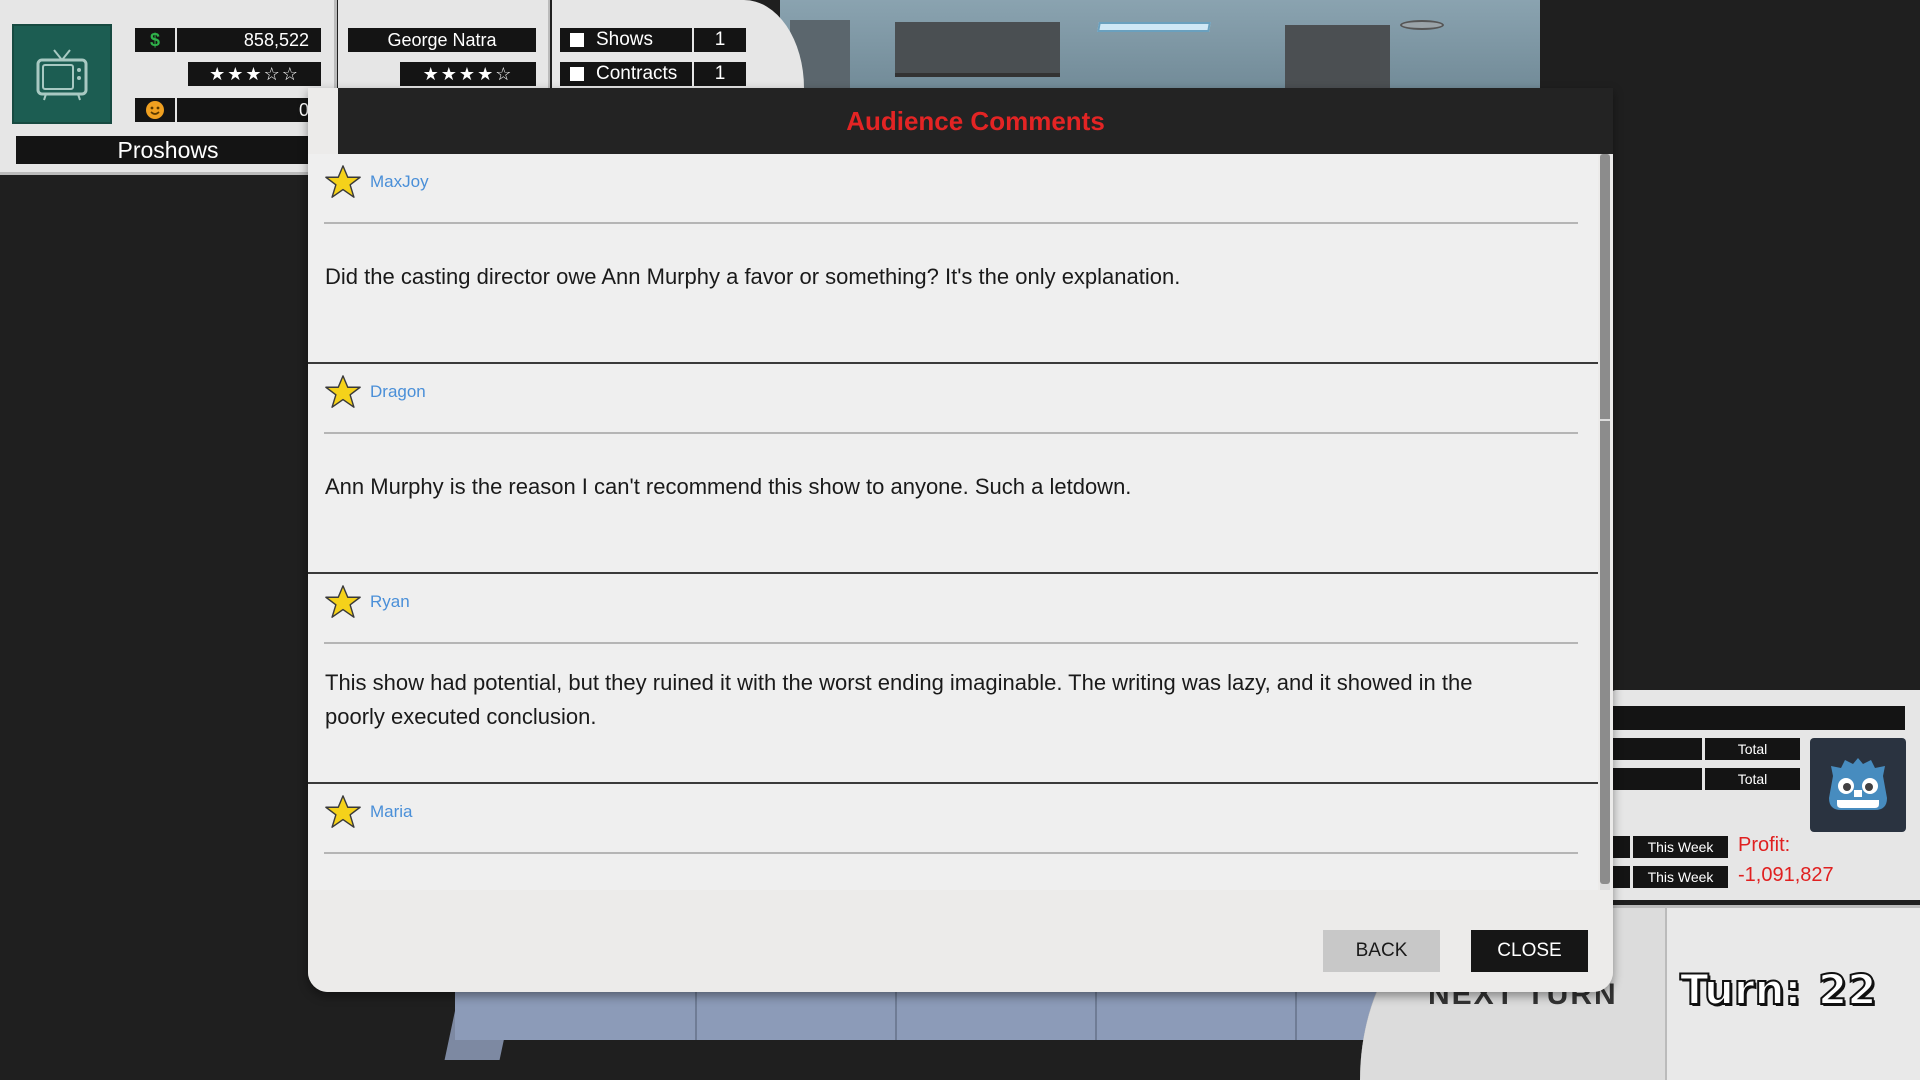 The image size is (1920, 1080). I want to click on tv-icon, so click(62, 74).